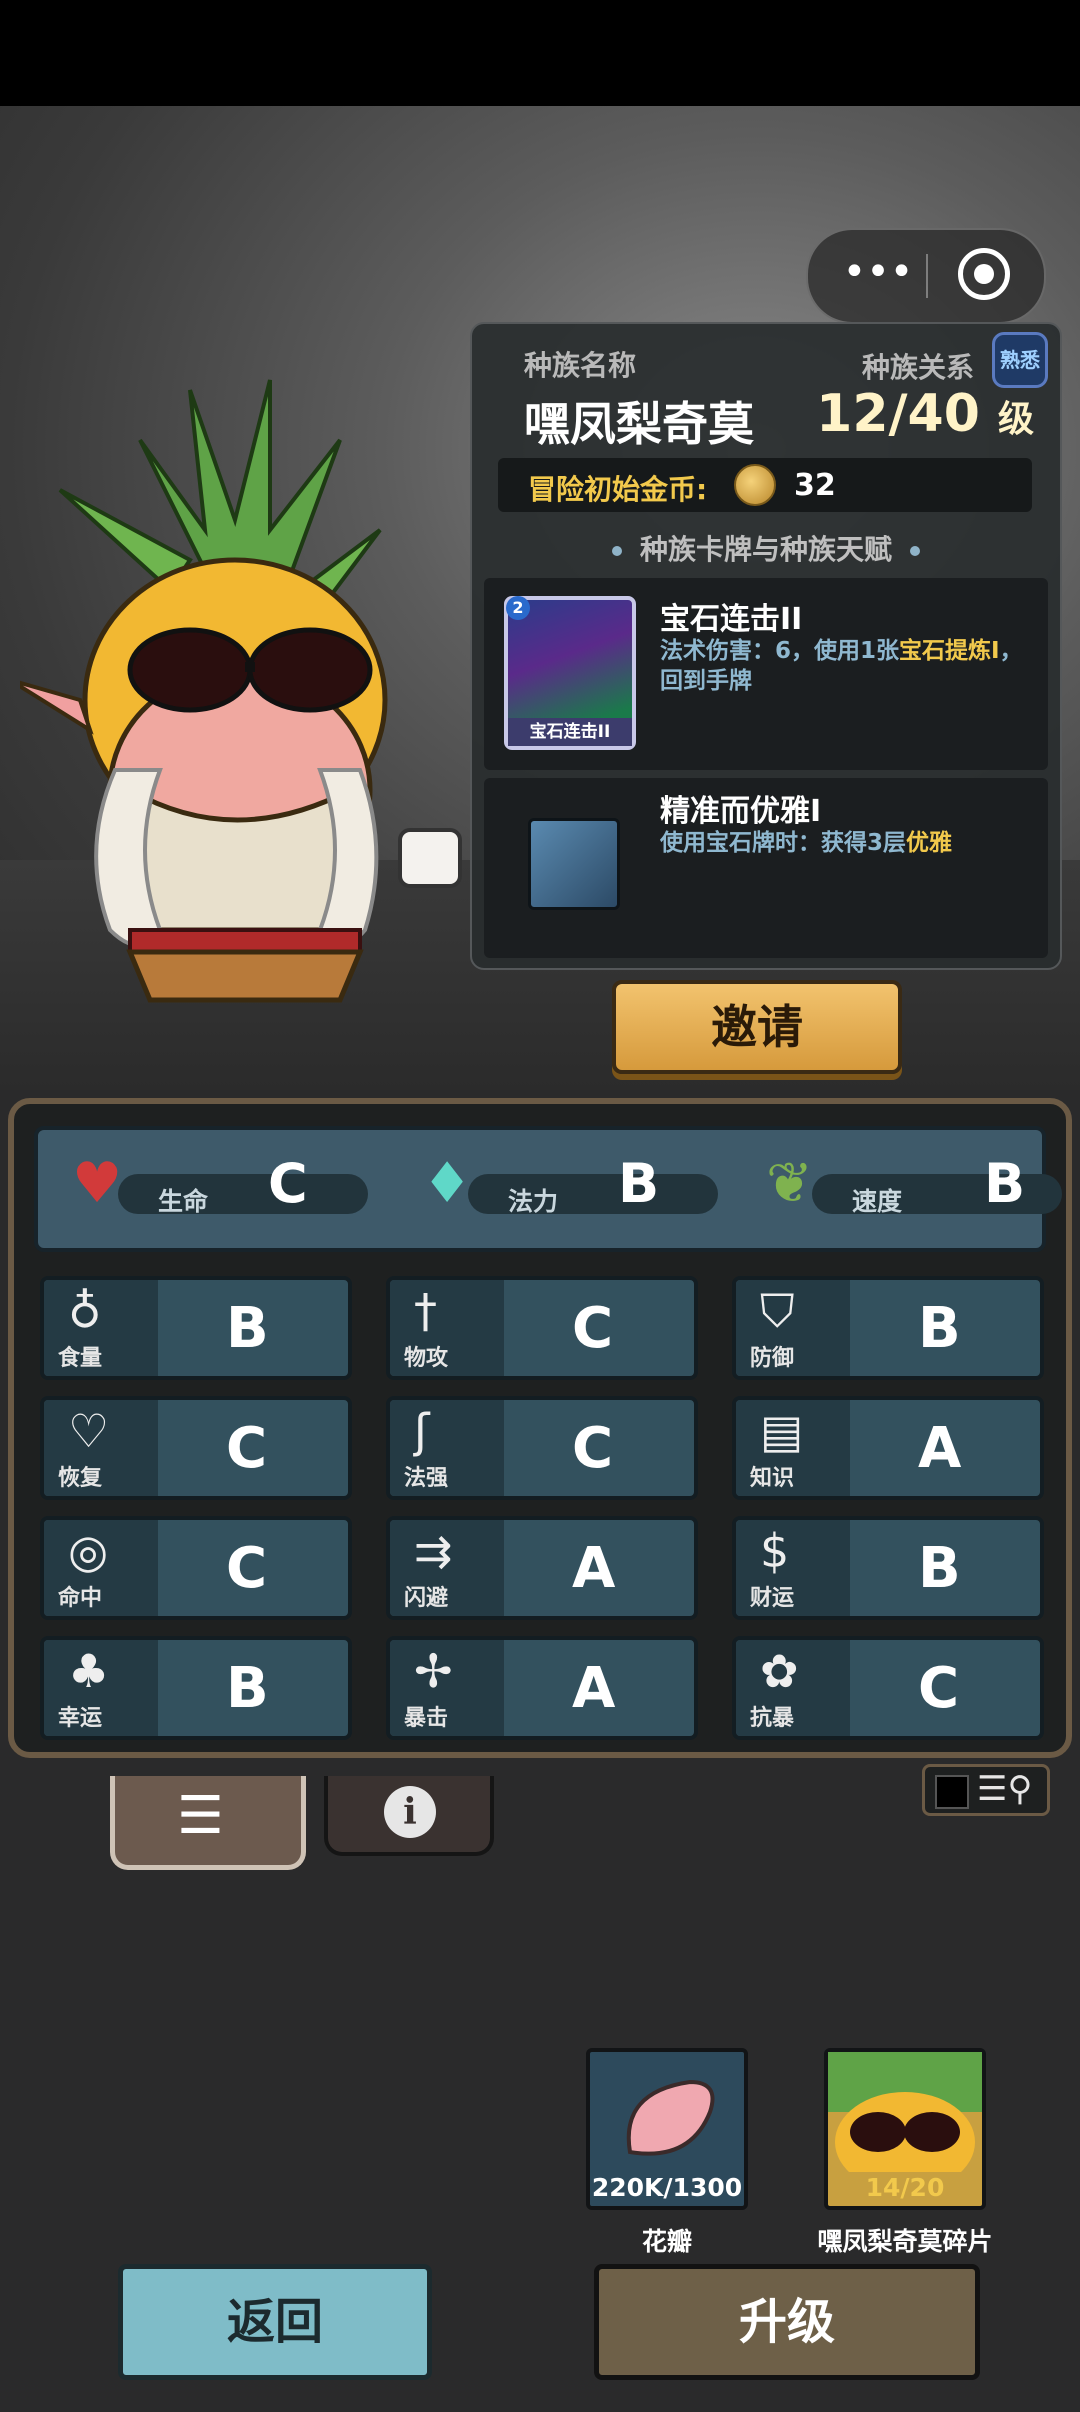 Image resolution: width=1080 pixels, height=2412 pixels. Describe the element at coordinates (787, 2322) in the screenshot. I see `upgrade-button: 升级` at that location.